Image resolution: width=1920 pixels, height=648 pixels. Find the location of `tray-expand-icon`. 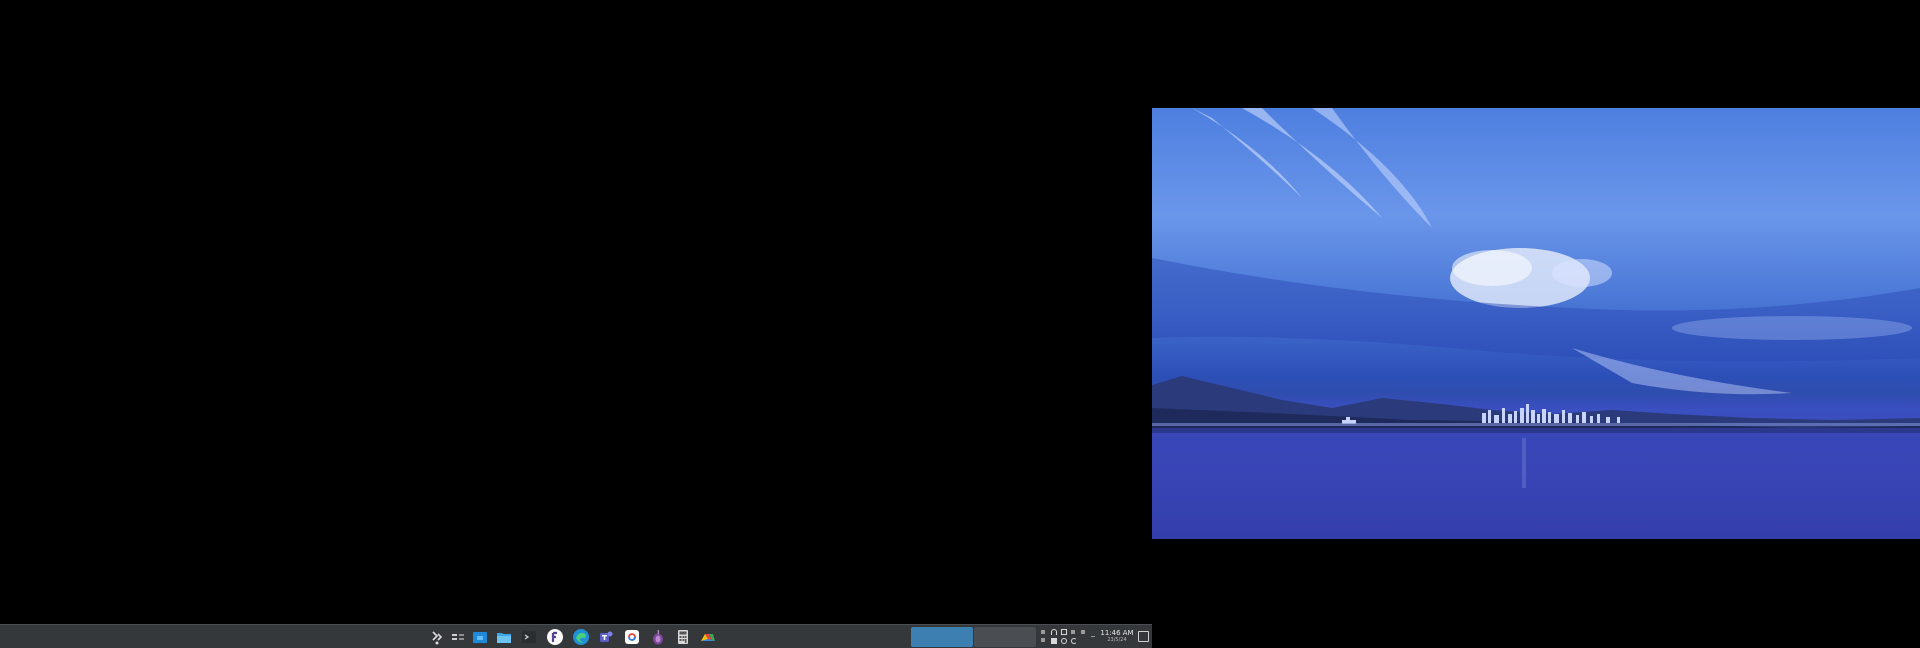

tray-expand-icon is located at coordinates (1043, 632).